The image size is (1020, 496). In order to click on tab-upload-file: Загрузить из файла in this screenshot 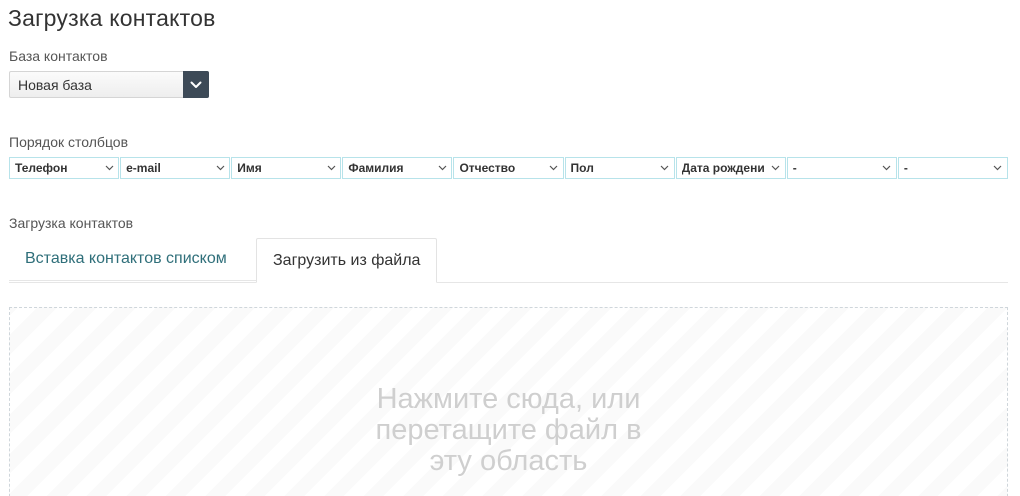, I will do `click(347, 260)`.